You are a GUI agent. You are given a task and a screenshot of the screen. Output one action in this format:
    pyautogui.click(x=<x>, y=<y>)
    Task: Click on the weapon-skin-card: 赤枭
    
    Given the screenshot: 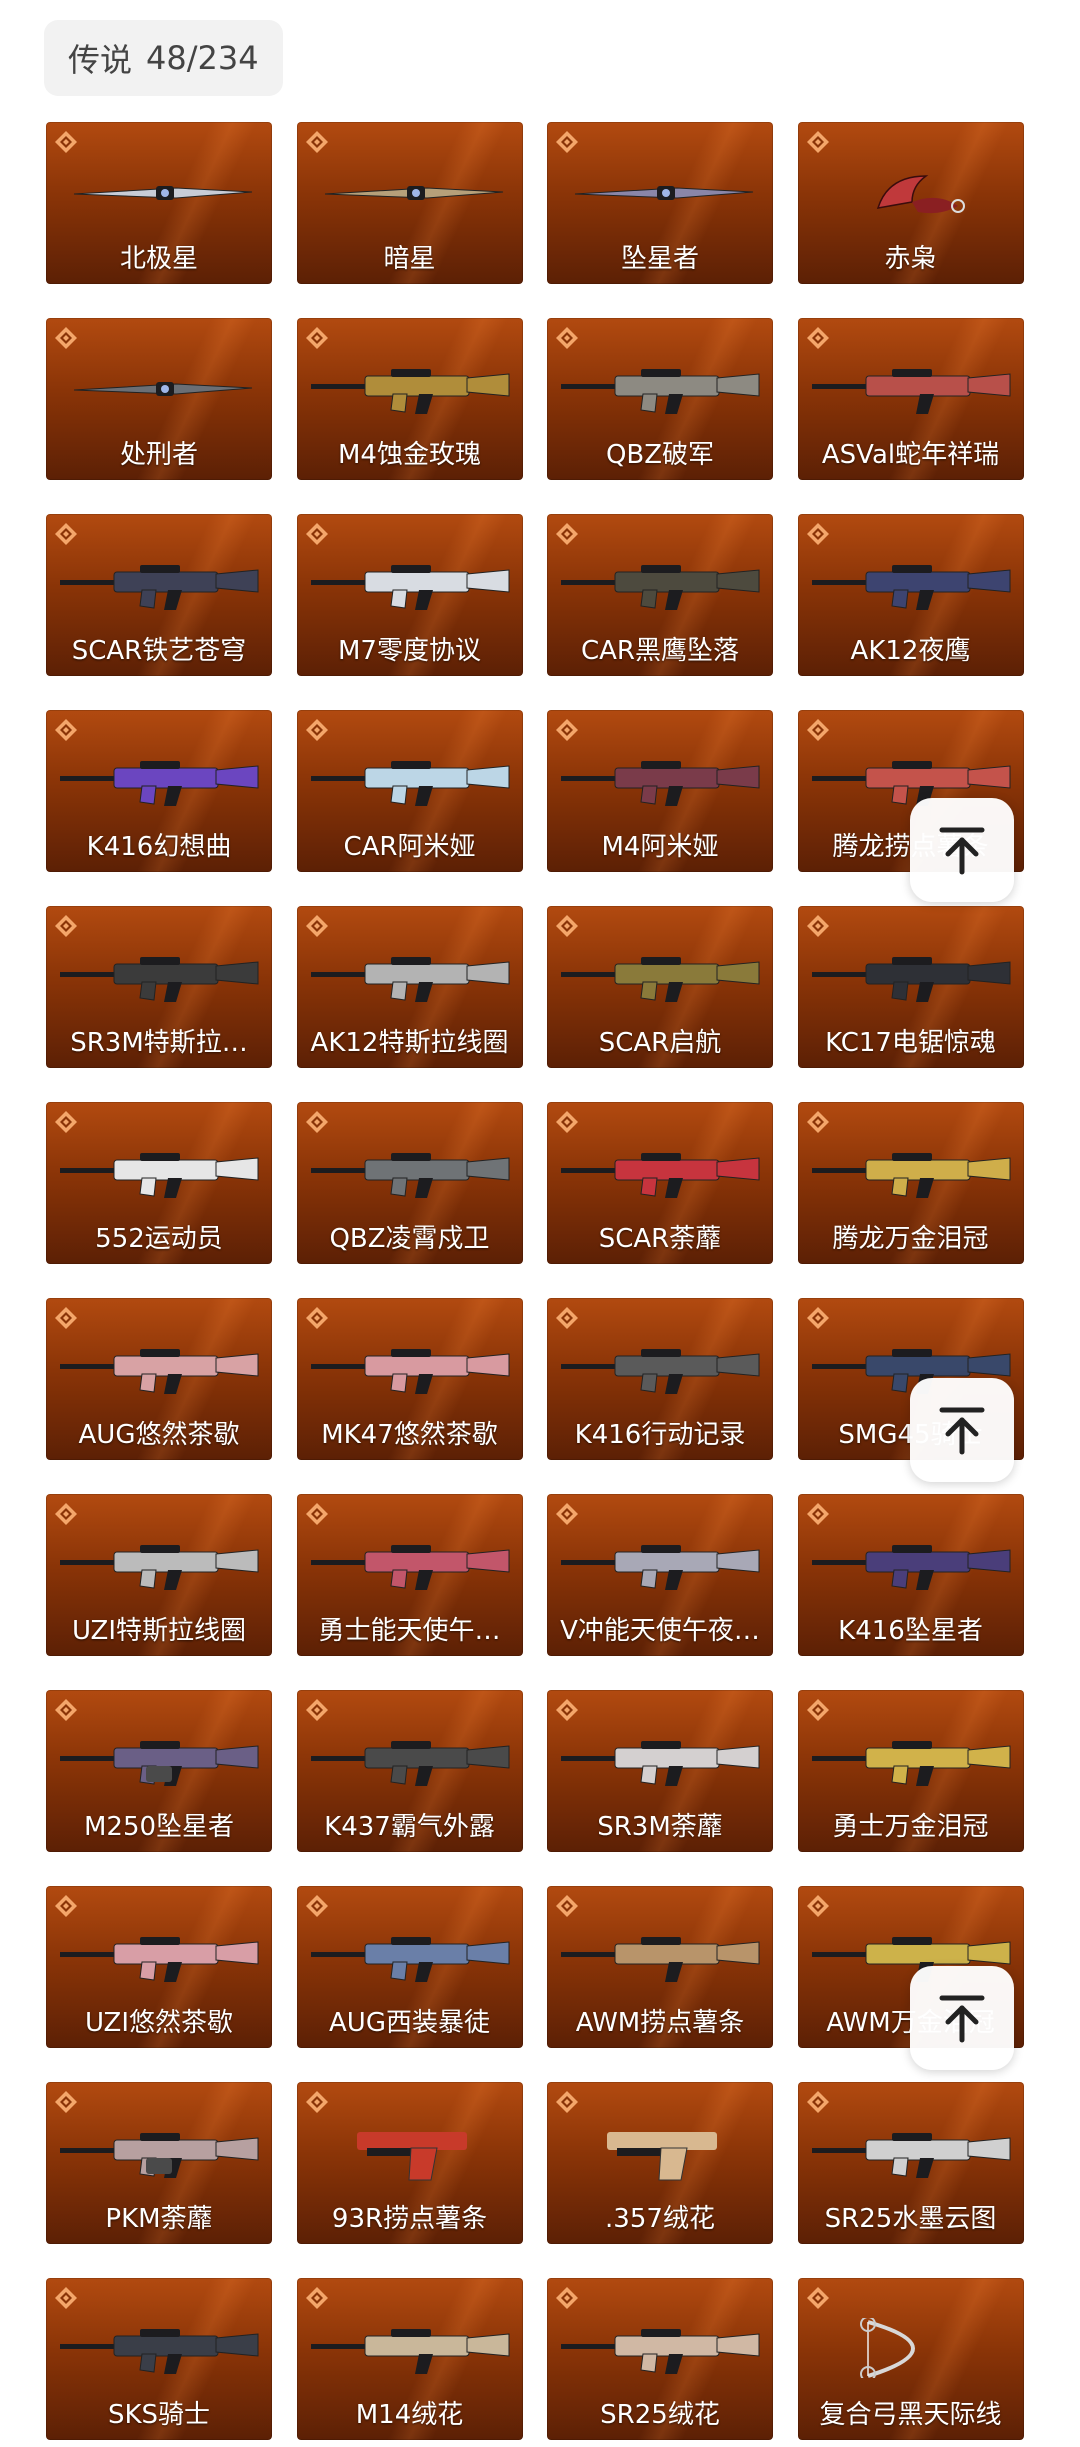 What is the action you would take?
    pyautogui.click(x=910, y=203)
    